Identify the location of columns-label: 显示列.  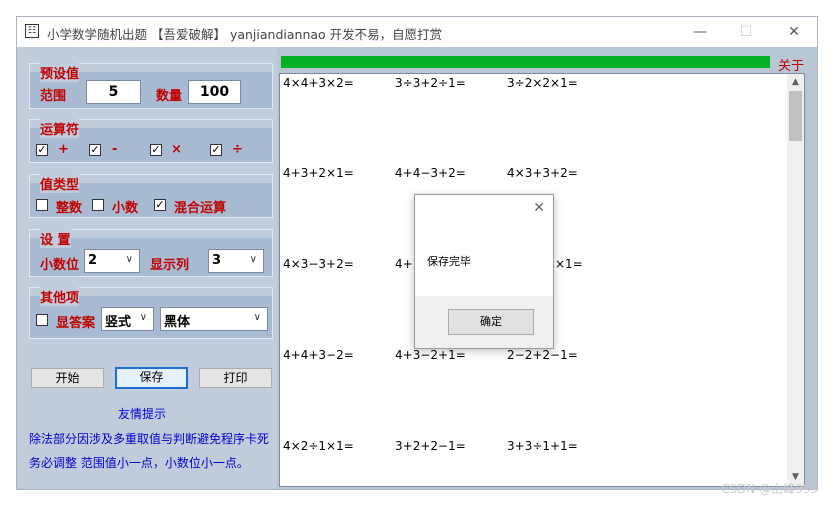
(170, 265).